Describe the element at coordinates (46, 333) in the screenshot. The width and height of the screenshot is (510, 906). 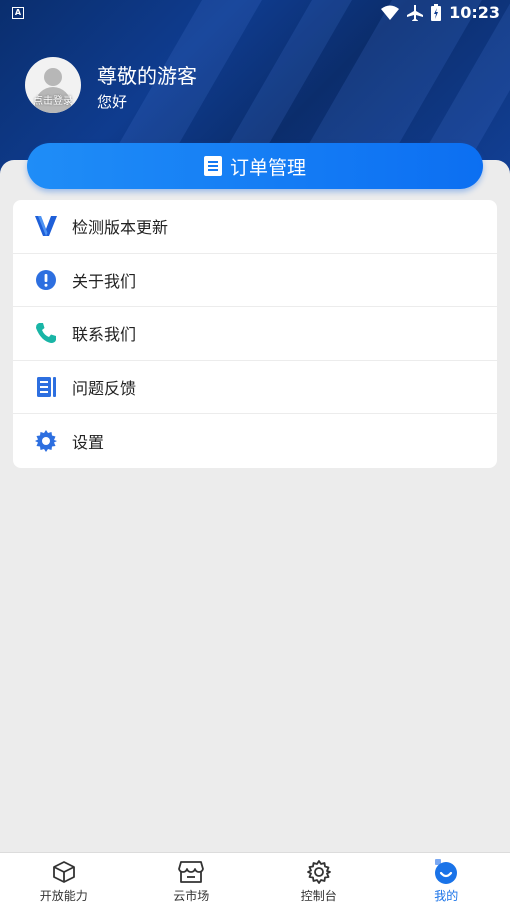
I see `phone-icon` at that location.